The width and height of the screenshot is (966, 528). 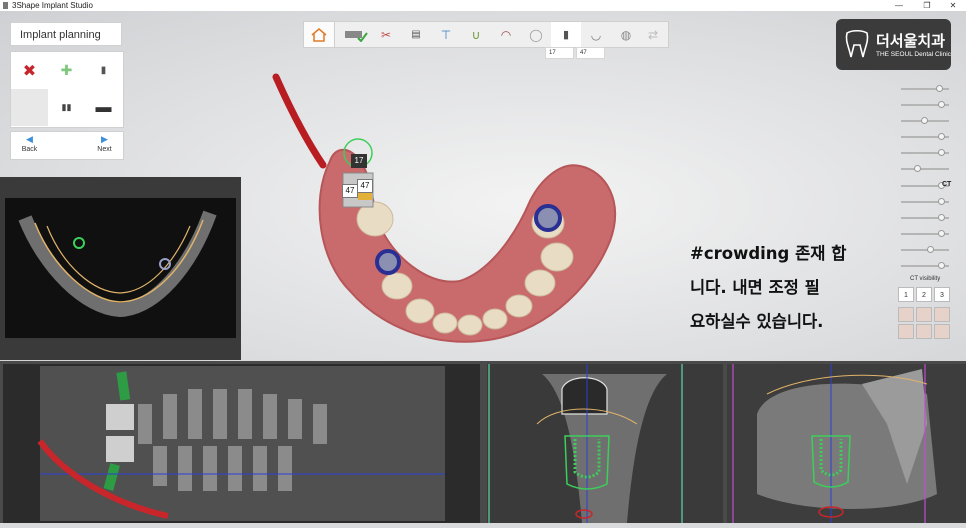 I want to click on tooth-icon: ◯, so click(x=536, y=34).